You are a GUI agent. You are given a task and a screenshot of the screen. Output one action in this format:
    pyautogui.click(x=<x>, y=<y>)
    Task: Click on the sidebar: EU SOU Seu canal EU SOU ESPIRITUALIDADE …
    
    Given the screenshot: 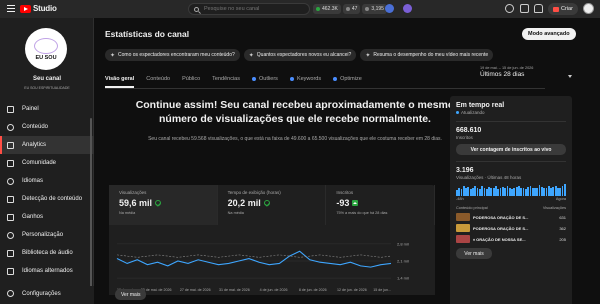 What is the action you would take?
    pyautogui.click(x=47, y=161)
    